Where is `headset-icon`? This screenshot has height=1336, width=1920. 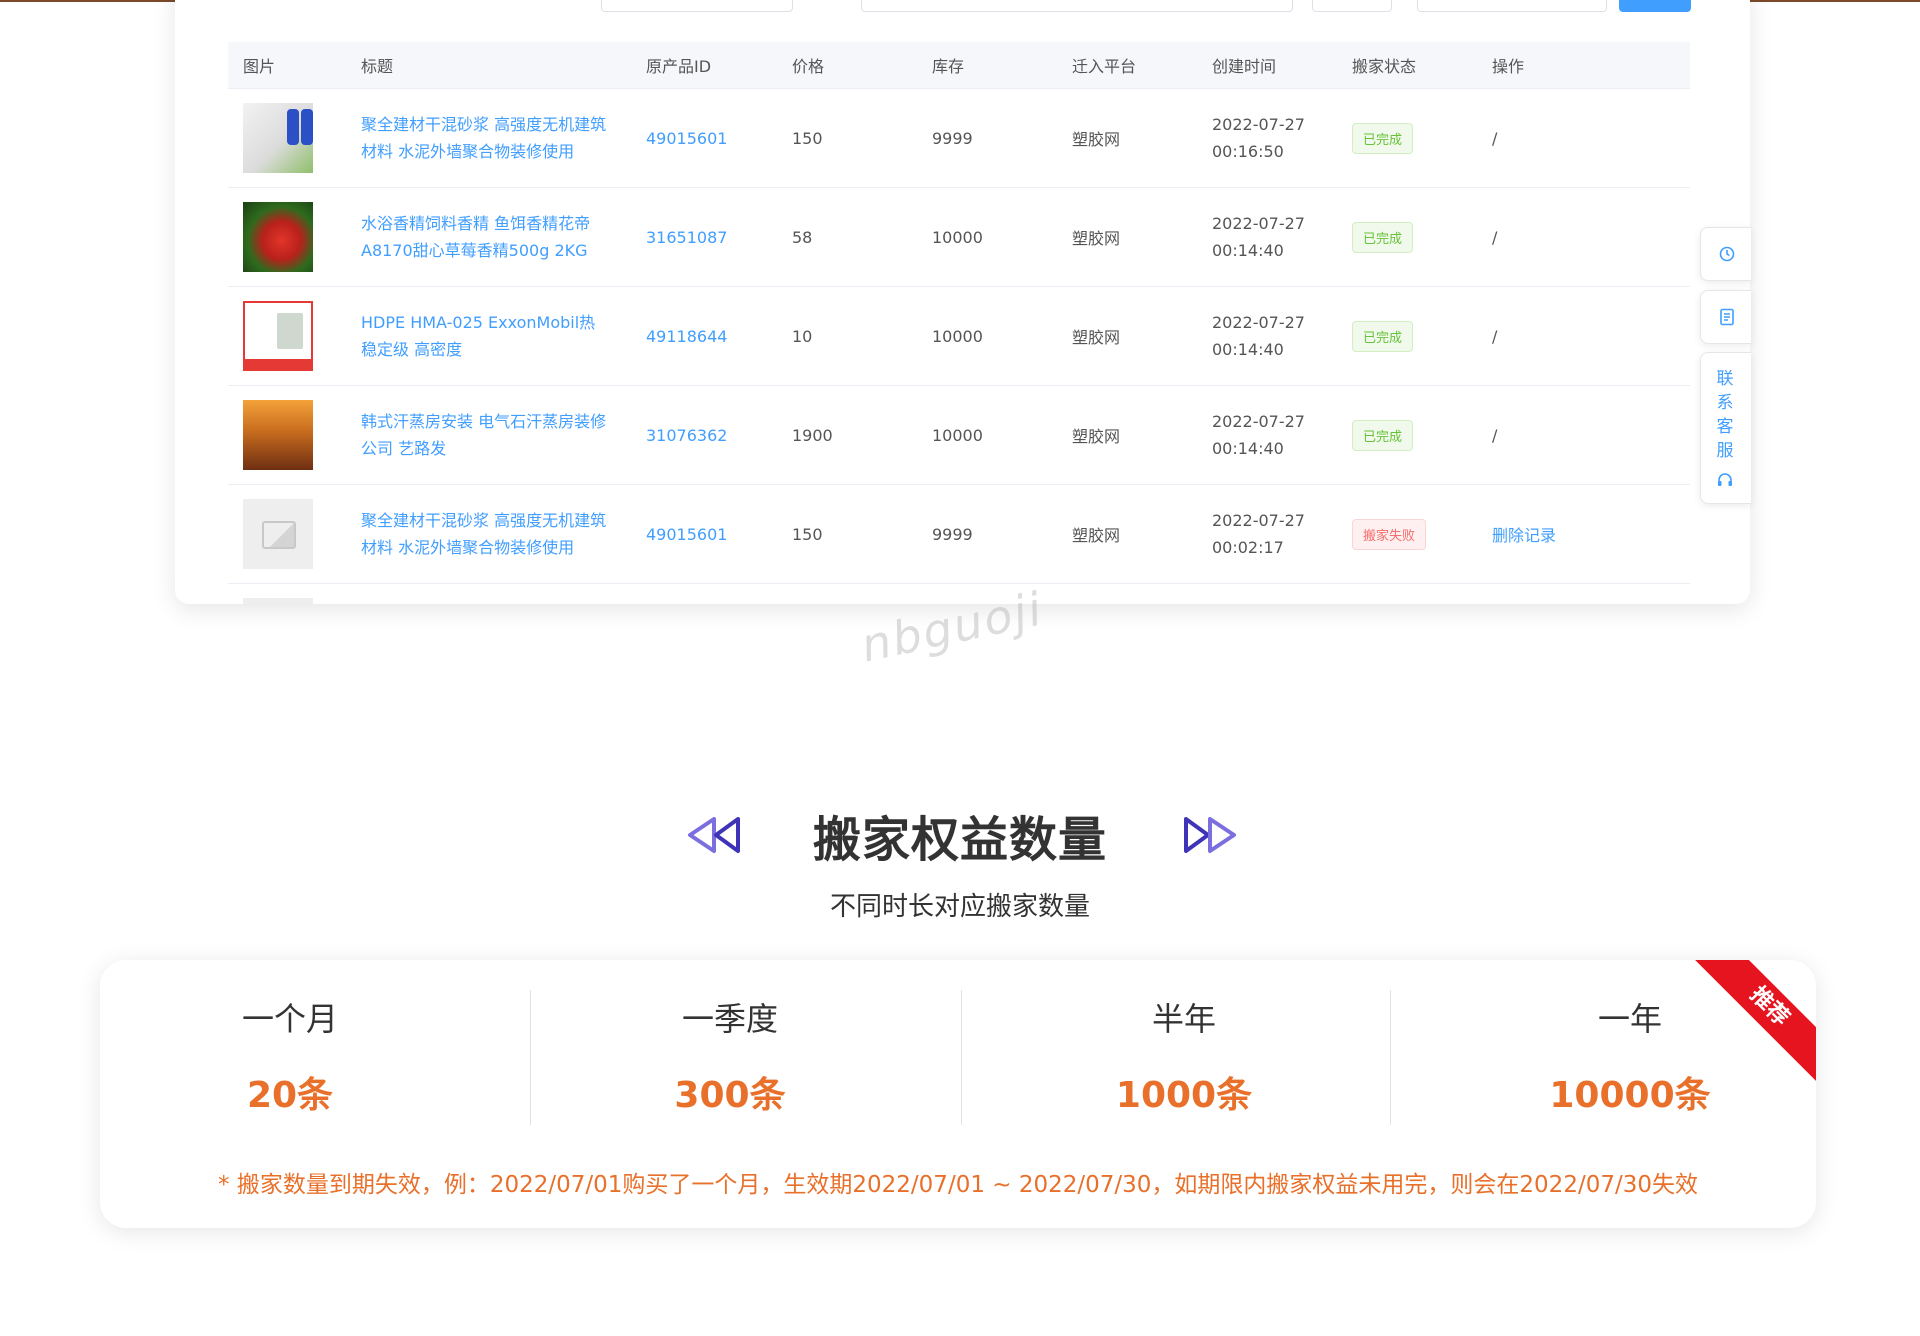
headset-icon is located at coordinates (1725, 479).